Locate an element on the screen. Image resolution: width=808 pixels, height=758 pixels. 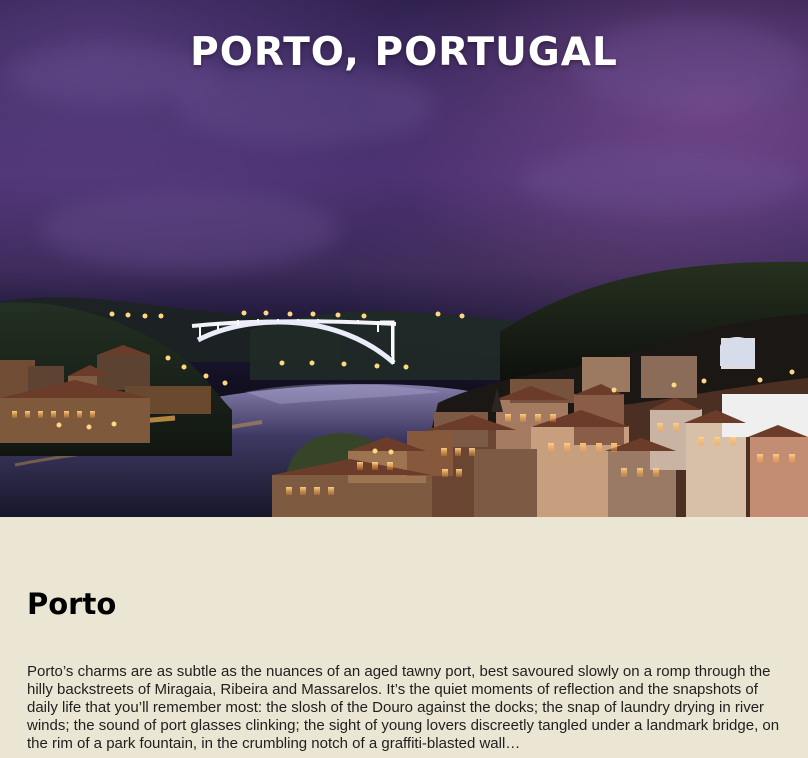
church-dome is located at coordinates (737, 351).